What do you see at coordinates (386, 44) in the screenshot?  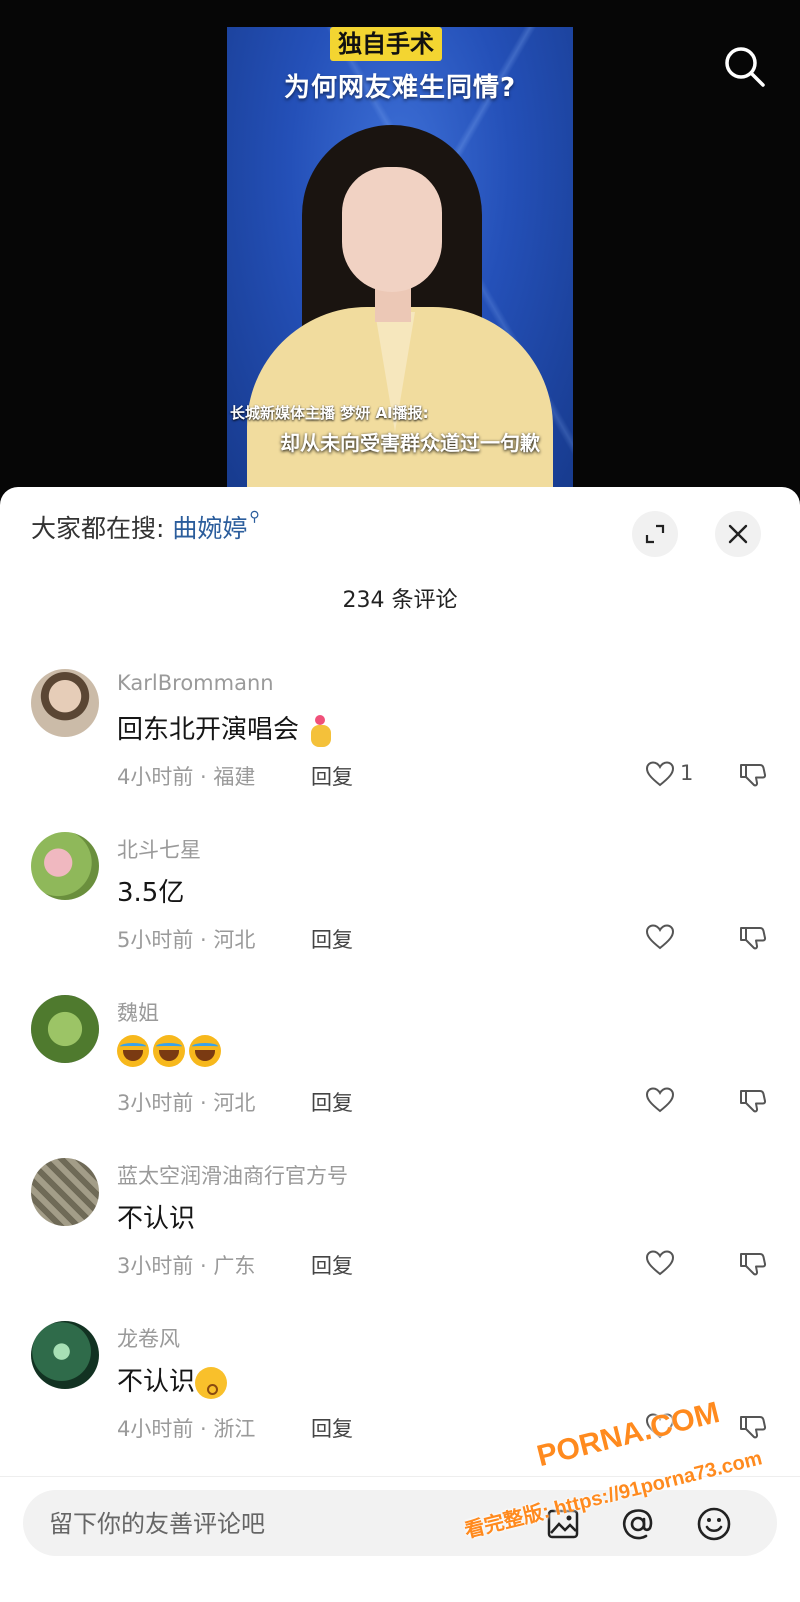 I see `video-tag: 独自手术` at bounding box center [386, 44].